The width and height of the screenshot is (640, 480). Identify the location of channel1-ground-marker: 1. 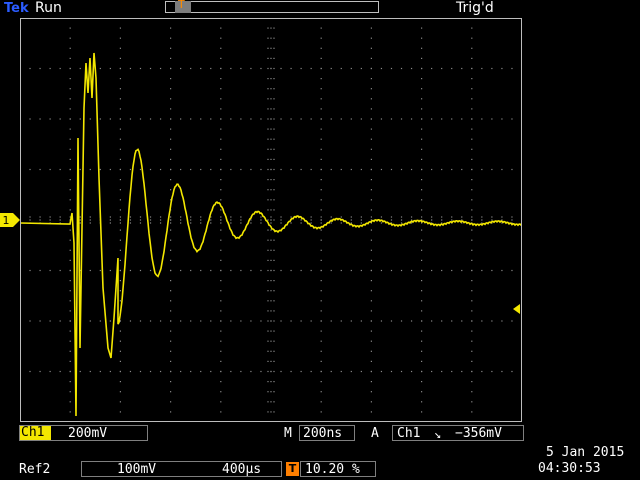
(10, 220).